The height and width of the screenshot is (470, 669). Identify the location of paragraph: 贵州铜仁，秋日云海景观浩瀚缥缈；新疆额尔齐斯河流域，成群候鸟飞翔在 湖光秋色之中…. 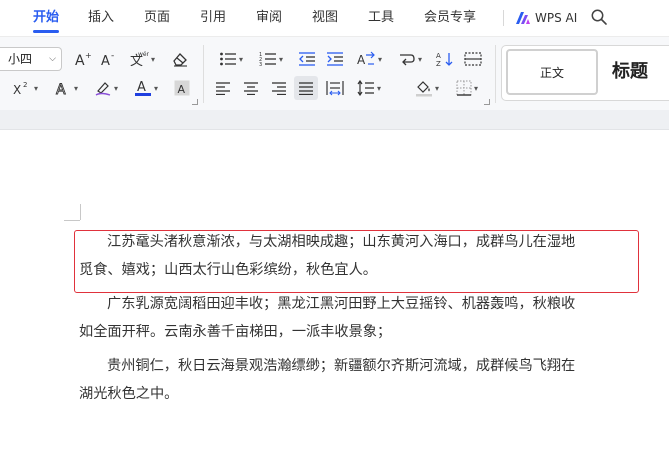
(359, 380).